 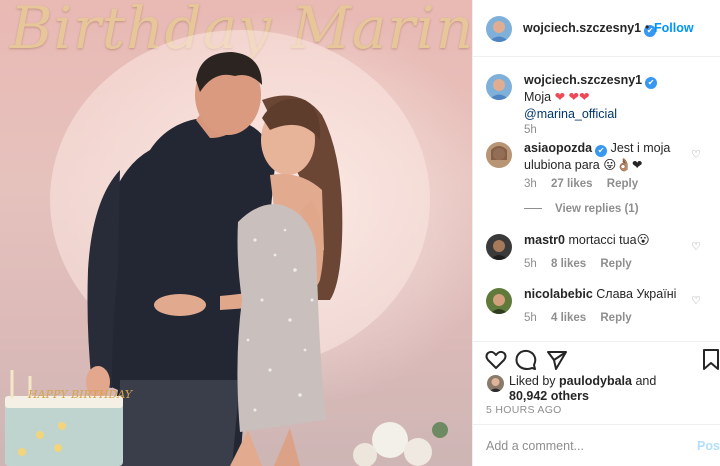 What do you see at coordinates (596, 359) in the screenshot?
I see `post-actions` at bounding box center [596, 359].